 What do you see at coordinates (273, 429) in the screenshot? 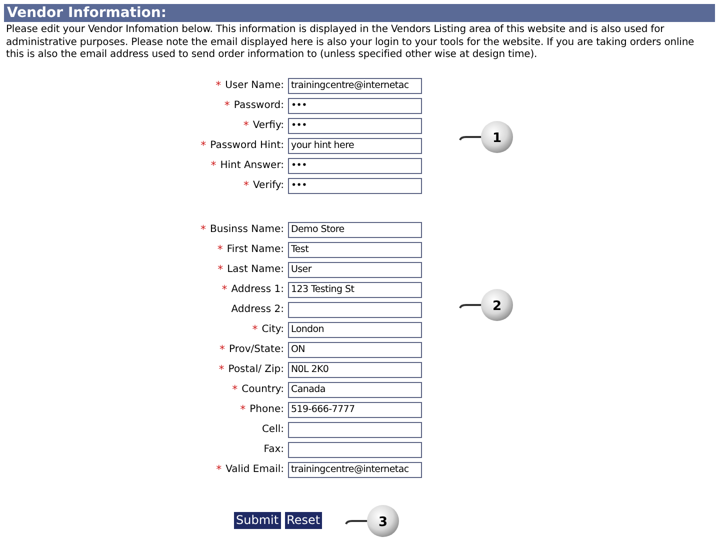
I see `field-label: Cell:` at bounding box center [273, 429].